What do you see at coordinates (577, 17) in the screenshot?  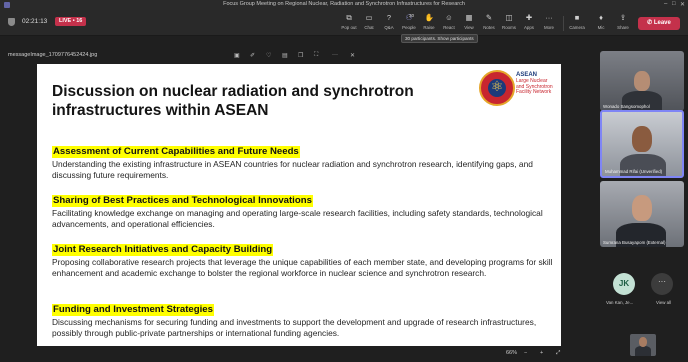 I see `camera-icon: ■` at bounding box center [577, 17].